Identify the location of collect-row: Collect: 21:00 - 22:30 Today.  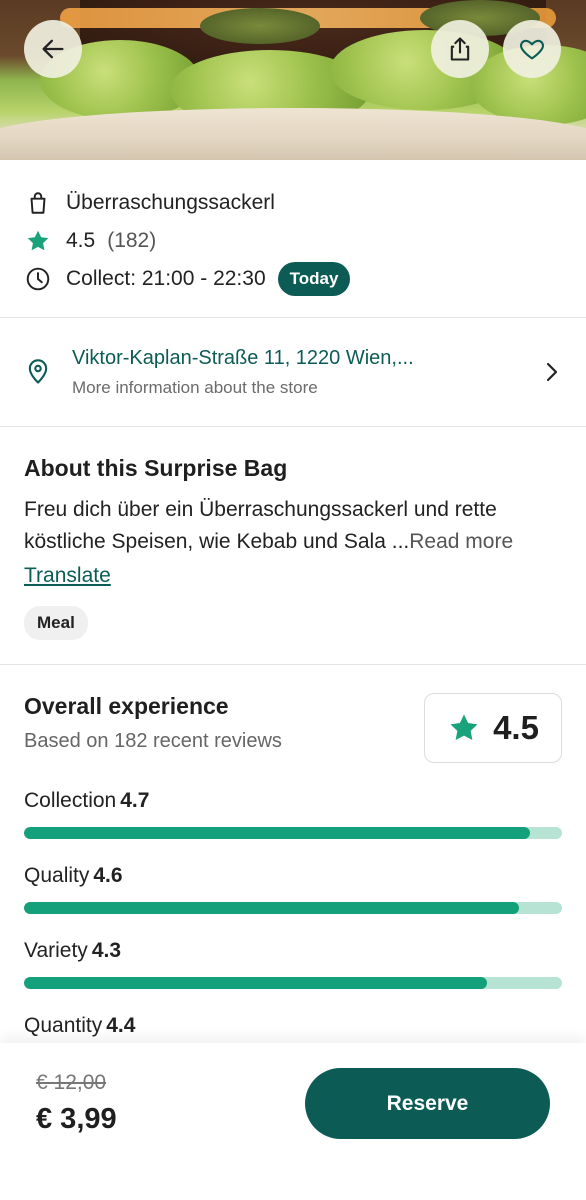
(293, 279).